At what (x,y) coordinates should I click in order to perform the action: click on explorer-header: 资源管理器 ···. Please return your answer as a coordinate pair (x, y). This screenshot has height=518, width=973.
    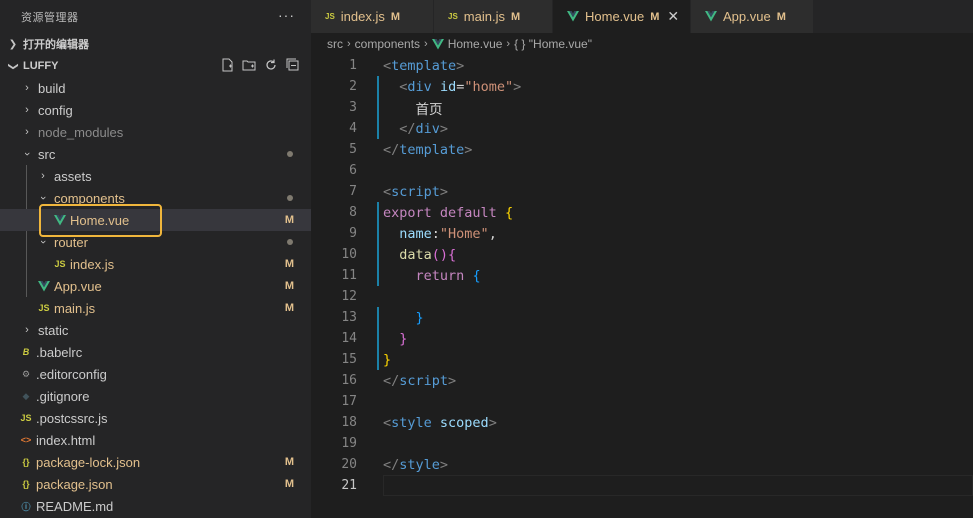
    Looking at the image, I should click on (155, 16).